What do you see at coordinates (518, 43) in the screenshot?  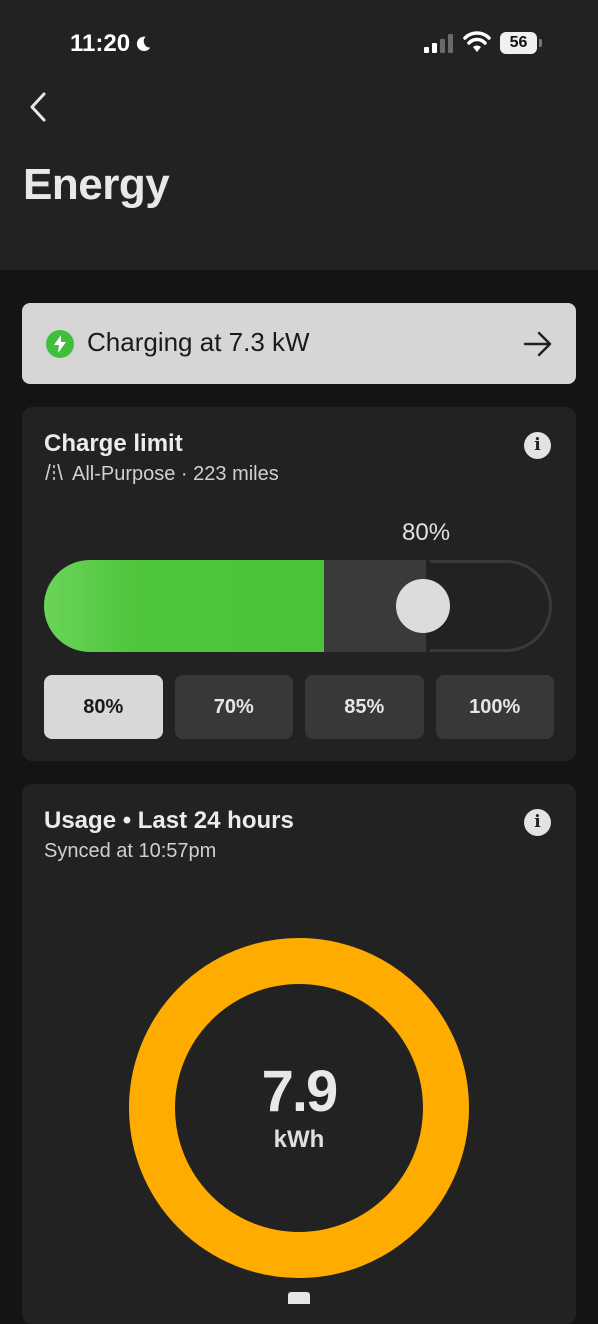 I see `battery-indicator: 56` at bounding box center [518, 43].